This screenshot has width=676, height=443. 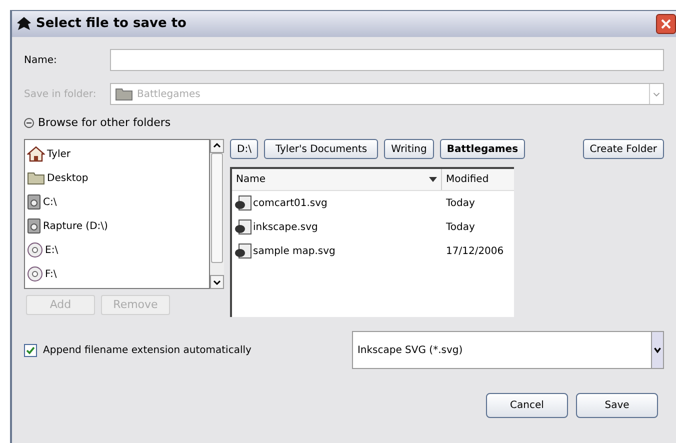 What do you see at coordinates (483, 149) in the screenshot?
I see `path-button: Battlegames` at bounding box center [483, 149].